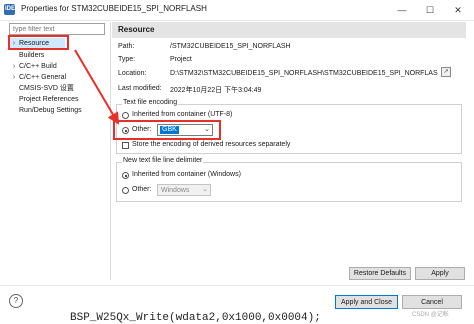  Describe the element at coordinates (440, 273) in the screenshot. I see `apply-button: Apply` at that location.